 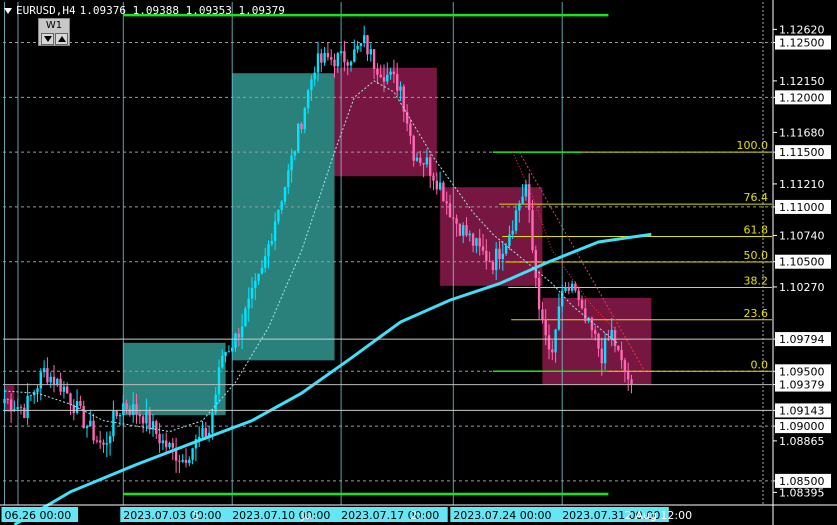 I want to click on price-label: 1.10500, so click(x=802, y=262).